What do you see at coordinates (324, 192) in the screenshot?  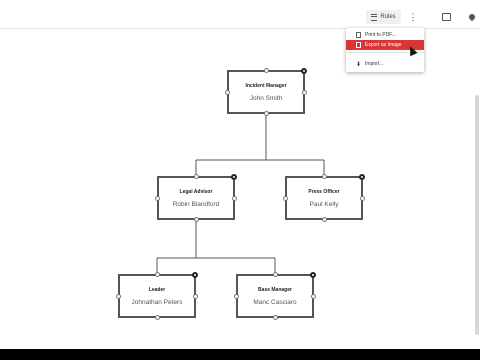 I see `node-role: Press Officer` at bounding box center [324, 192].